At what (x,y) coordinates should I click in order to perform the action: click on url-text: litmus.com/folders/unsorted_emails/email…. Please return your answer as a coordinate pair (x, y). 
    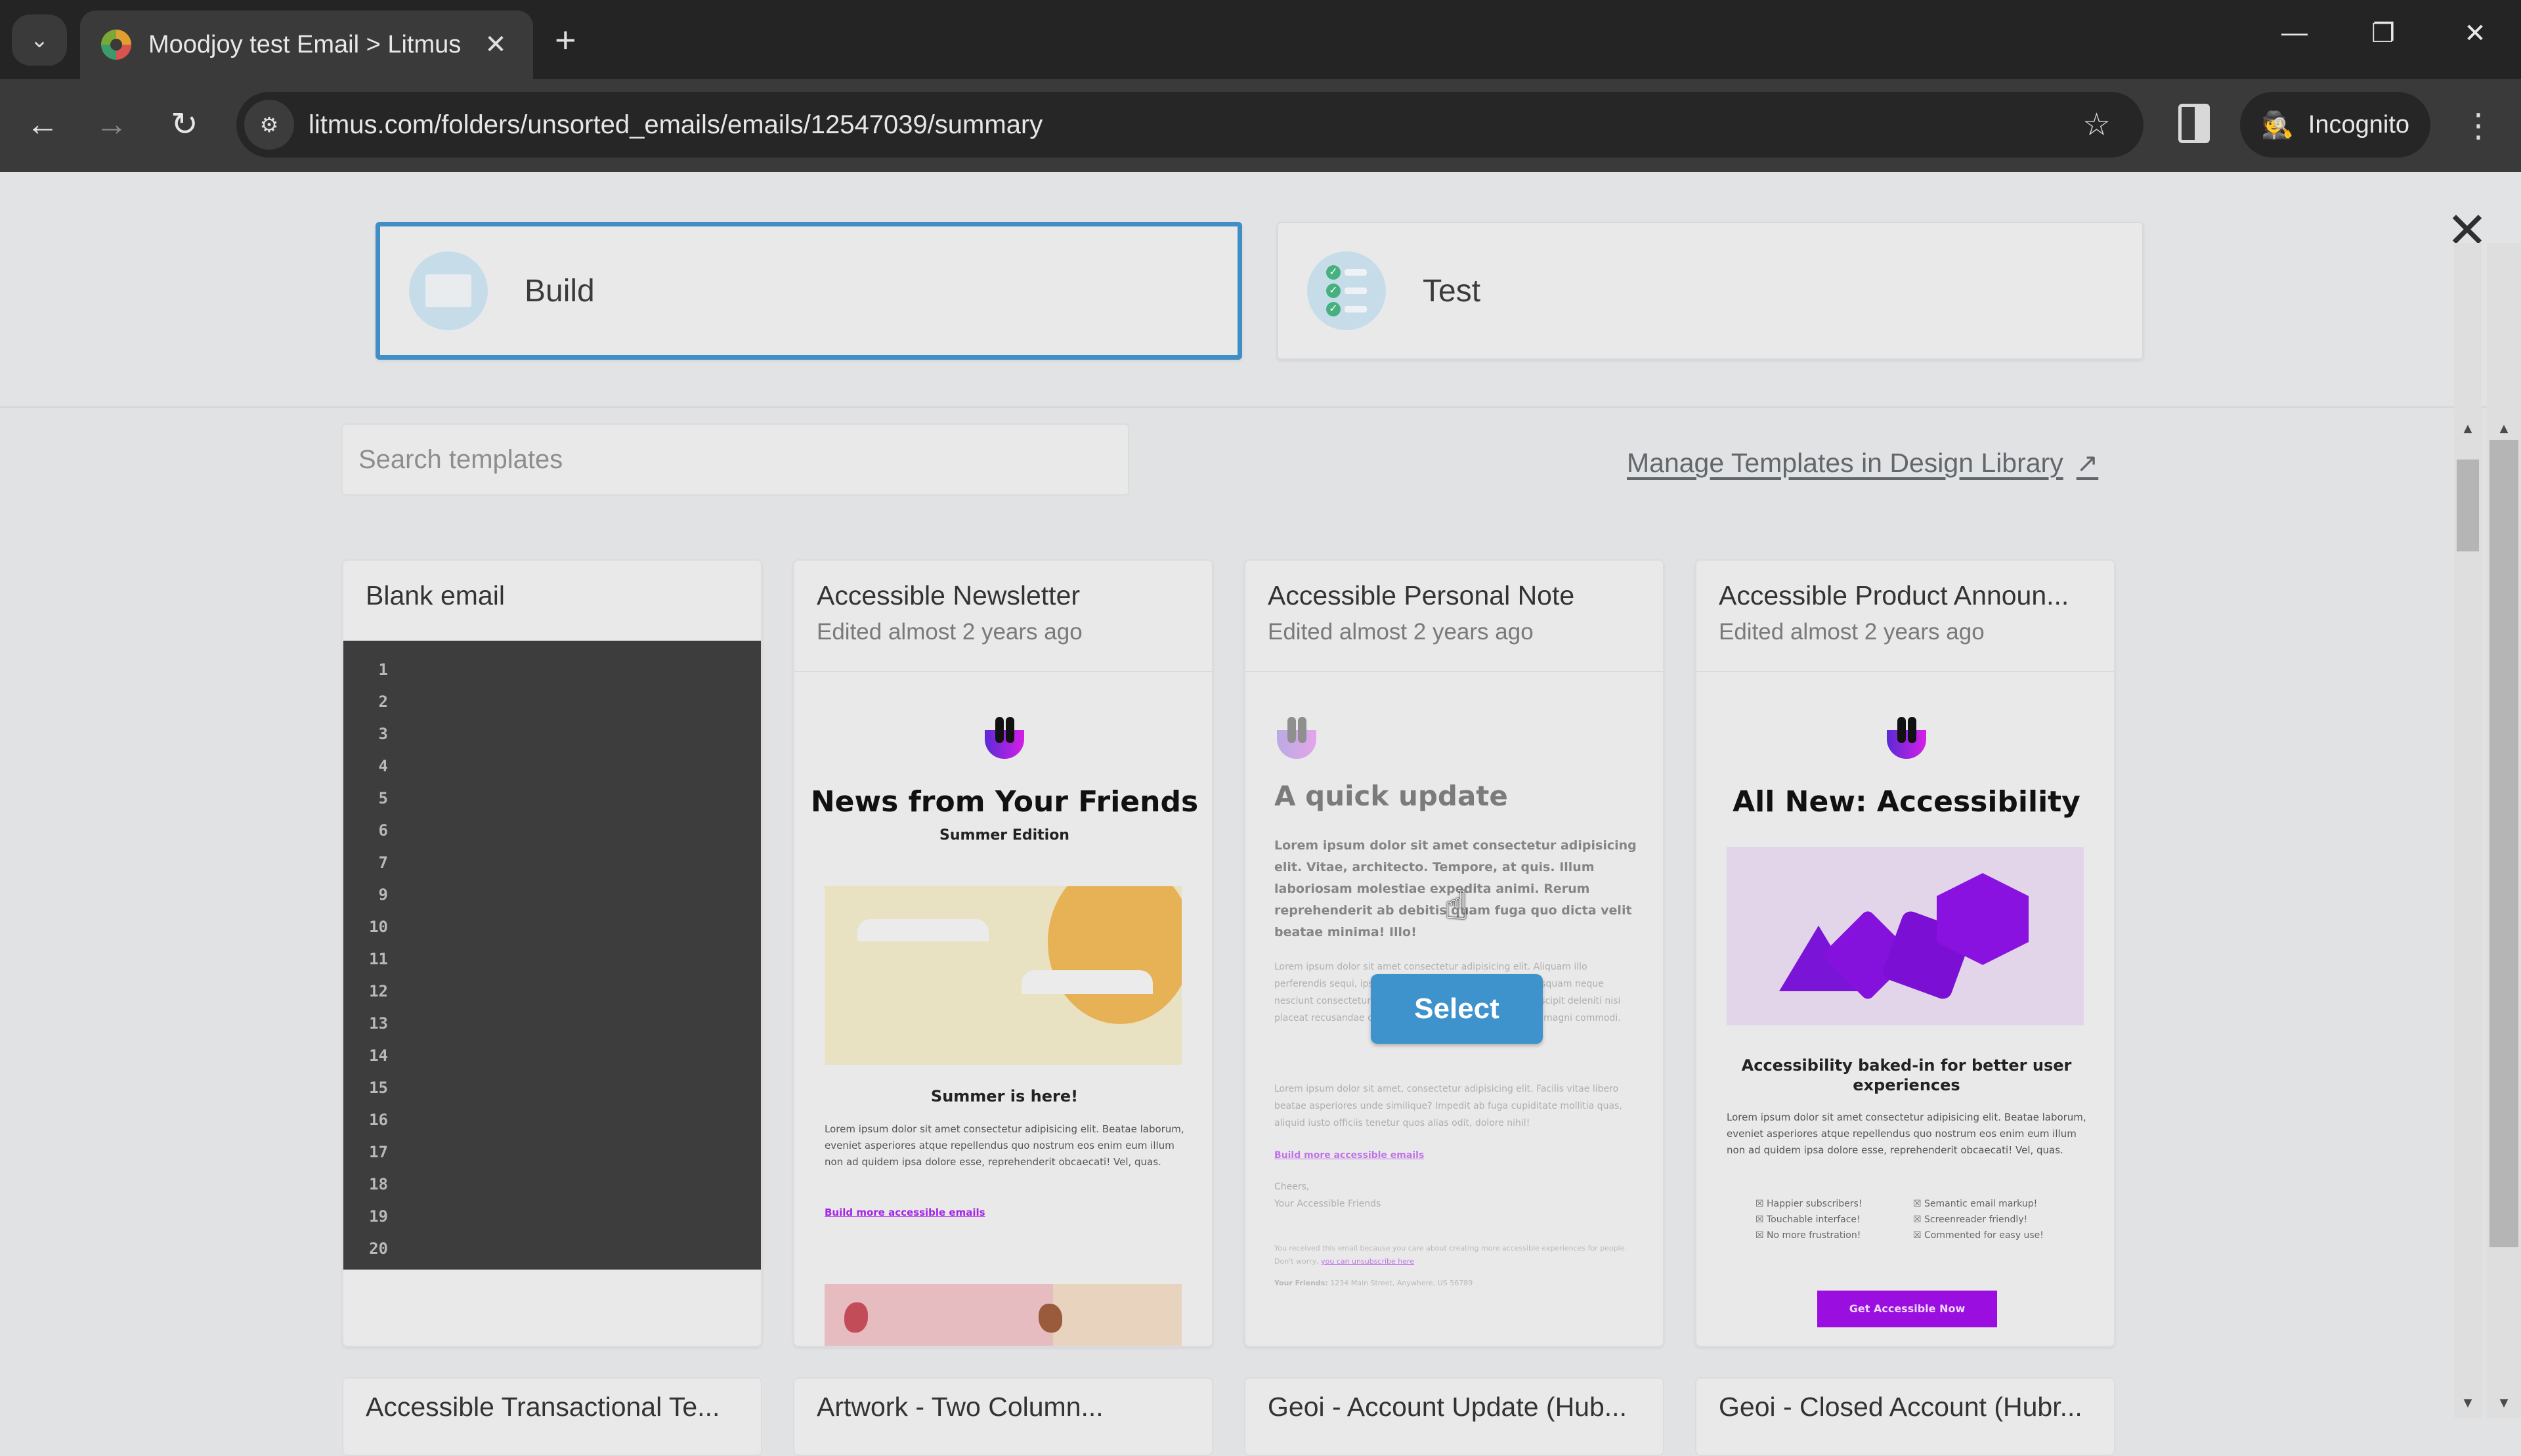
    Looking at the image, I should click on (1195, 125).